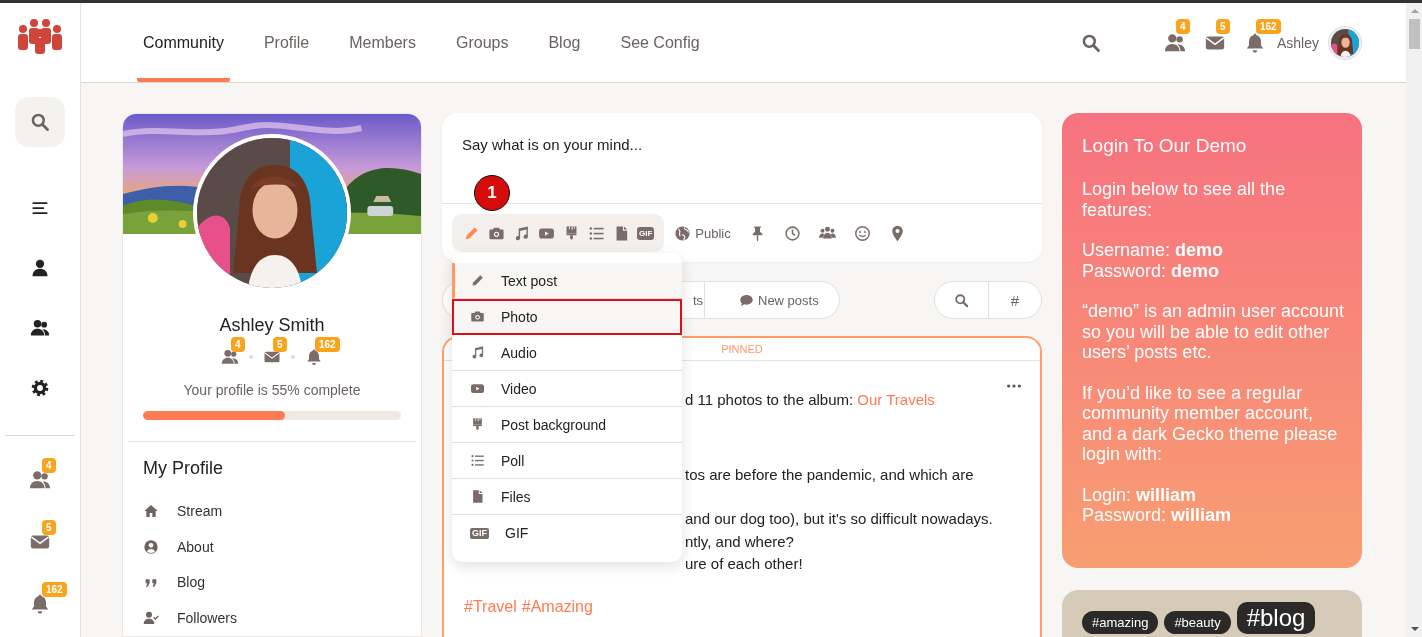 The height and width of the screenshot is (637, 1422). What do you see at coordinates (1210, 423) in the screenshot?
I see `card-text: If you’d like to see a regular community member account, and a dark Gecko theme please login with:` at bounding box center [1210, 423].